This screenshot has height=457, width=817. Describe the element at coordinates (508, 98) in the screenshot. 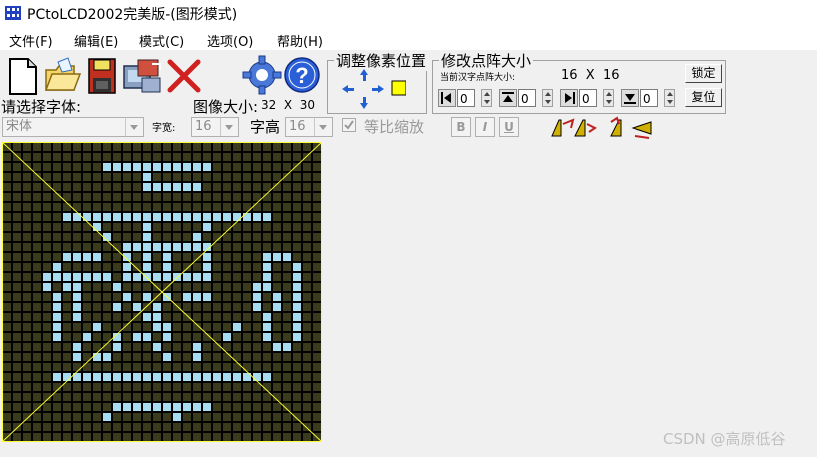

I see `top-edge-icon` at that location.